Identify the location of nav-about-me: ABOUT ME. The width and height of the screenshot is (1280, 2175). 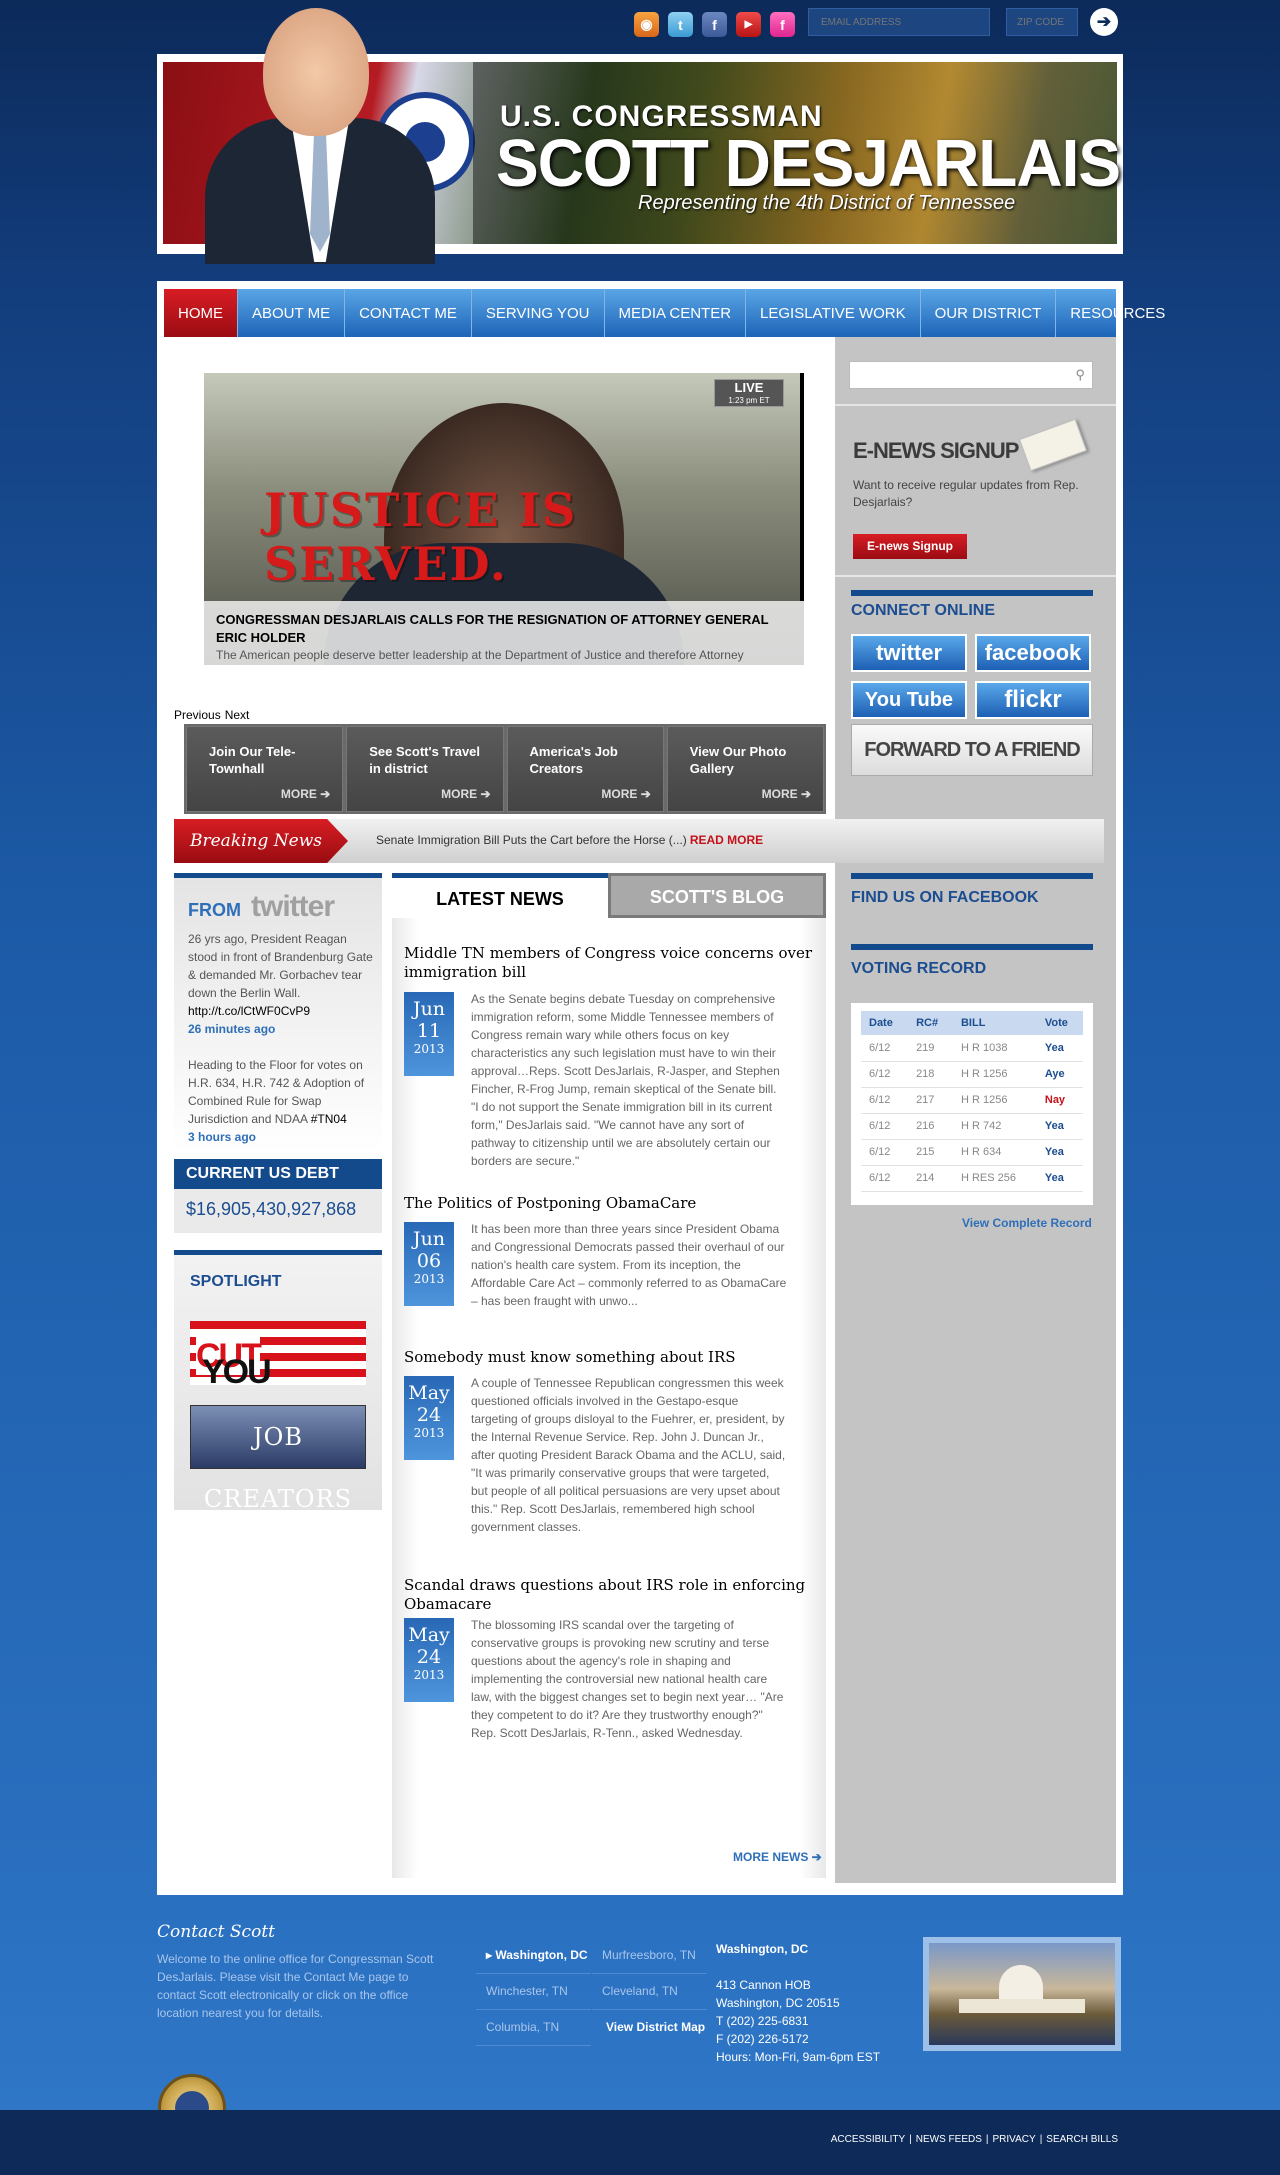
(292, 313).